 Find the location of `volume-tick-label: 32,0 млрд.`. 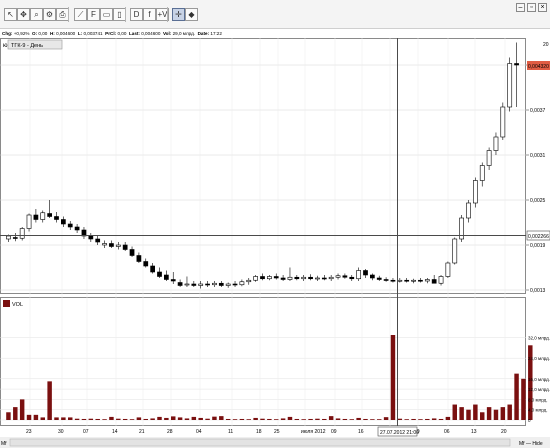

volume-tick-label: 32,0 млрд. is located at coordinates (539, 338).